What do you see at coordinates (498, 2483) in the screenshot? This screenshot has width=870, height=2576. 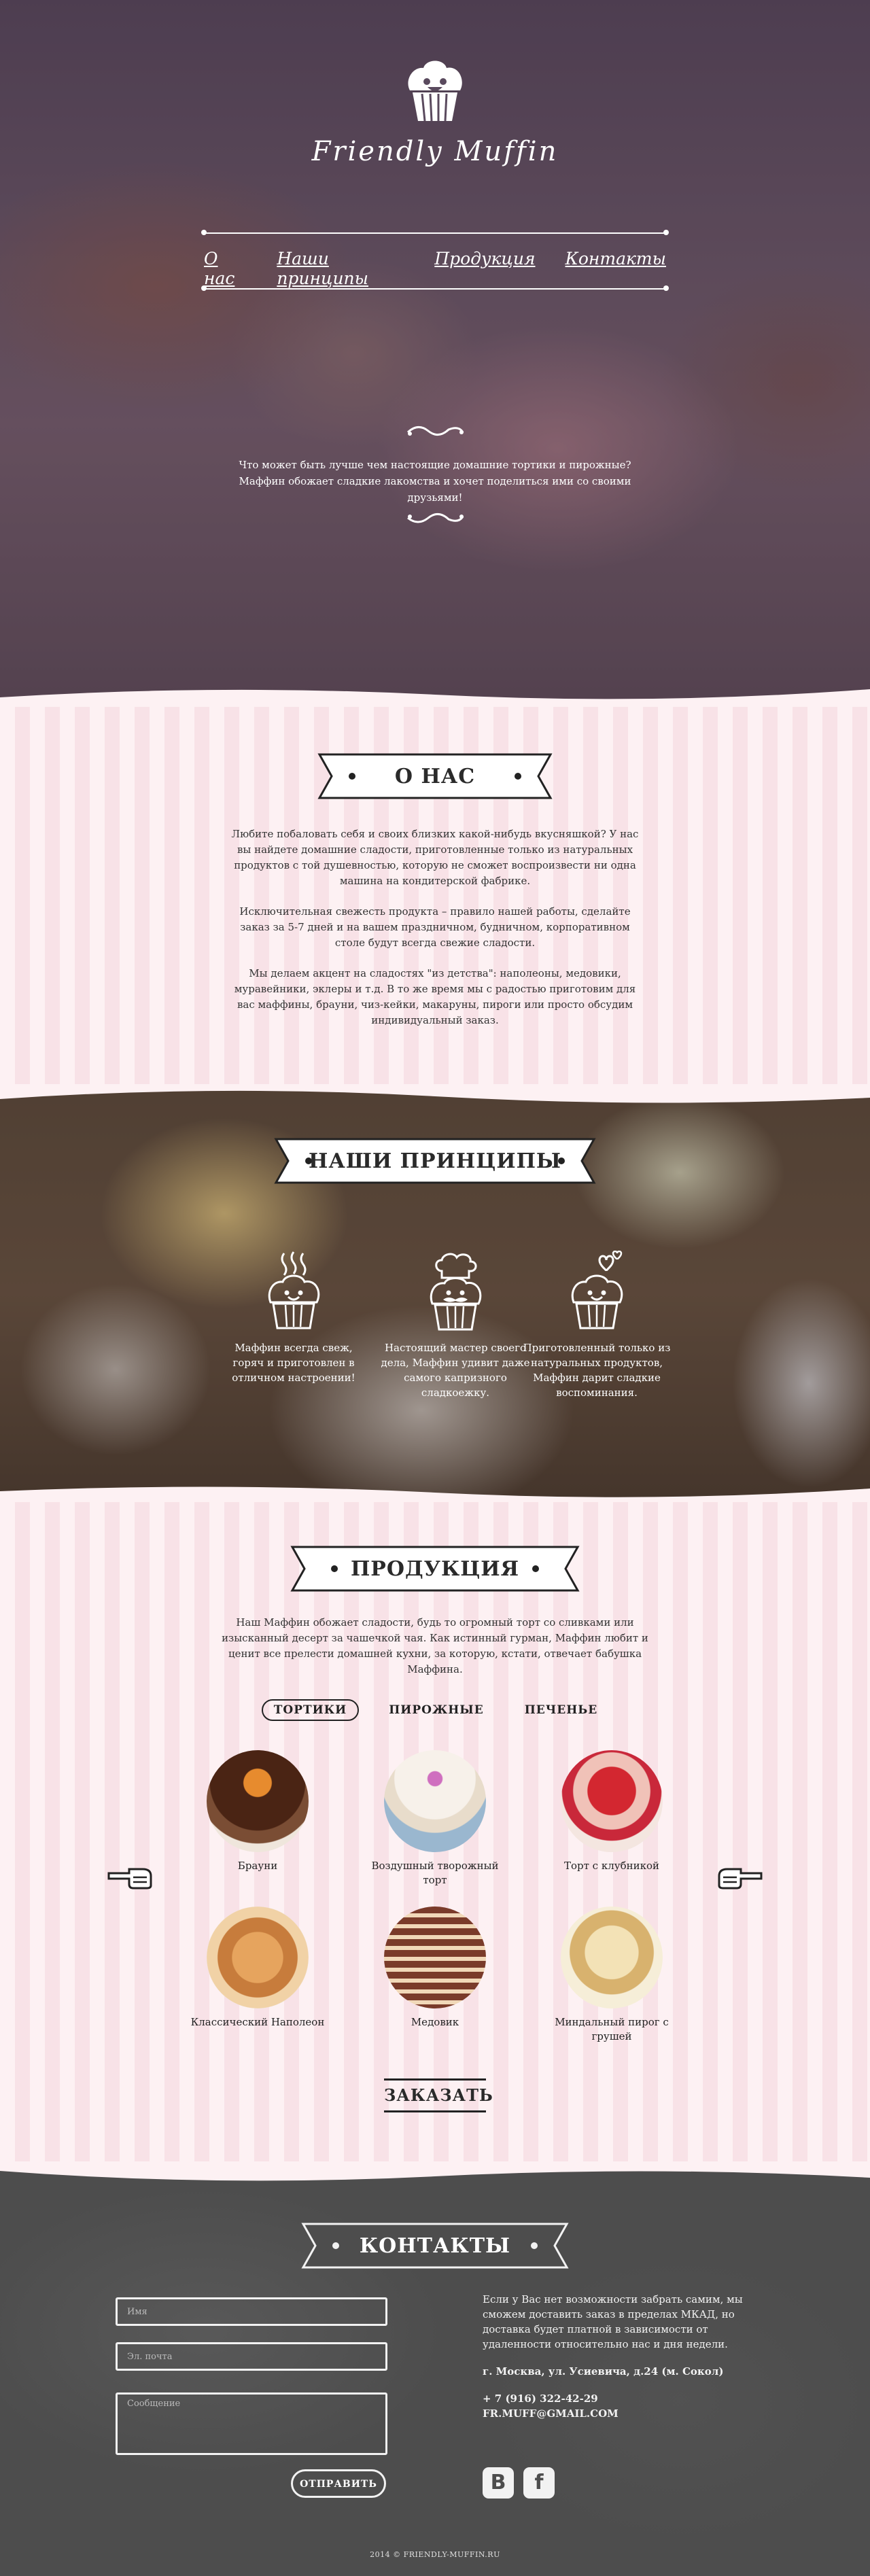 I see `vk-icon: В` at bounding box center [498, 2483].